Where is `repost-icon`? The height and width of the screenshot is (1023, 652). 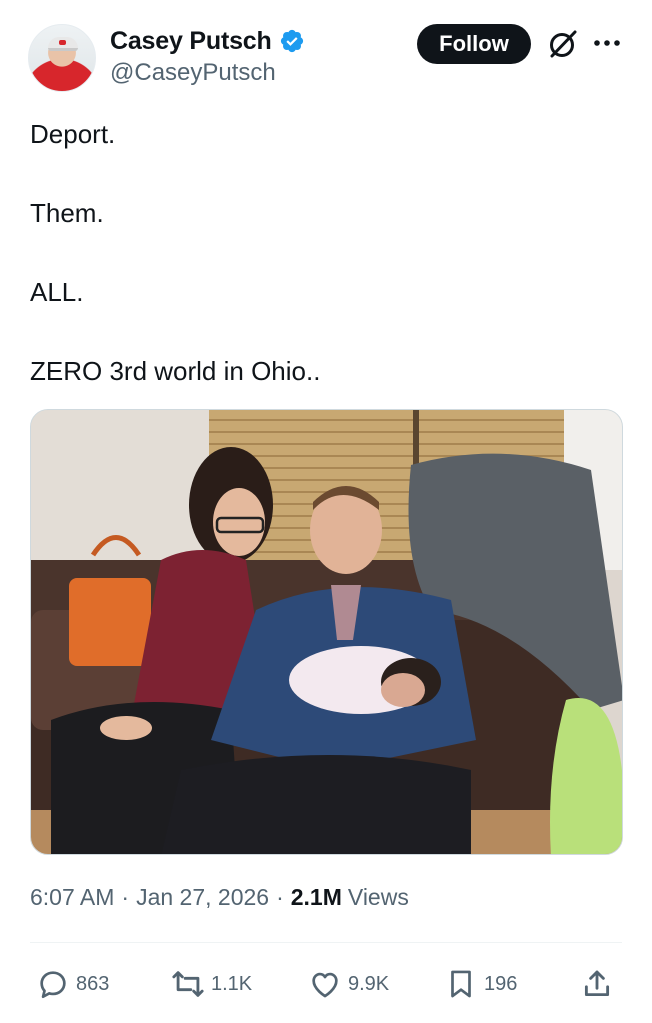
repost-icon is located at coordinates (188, 984).